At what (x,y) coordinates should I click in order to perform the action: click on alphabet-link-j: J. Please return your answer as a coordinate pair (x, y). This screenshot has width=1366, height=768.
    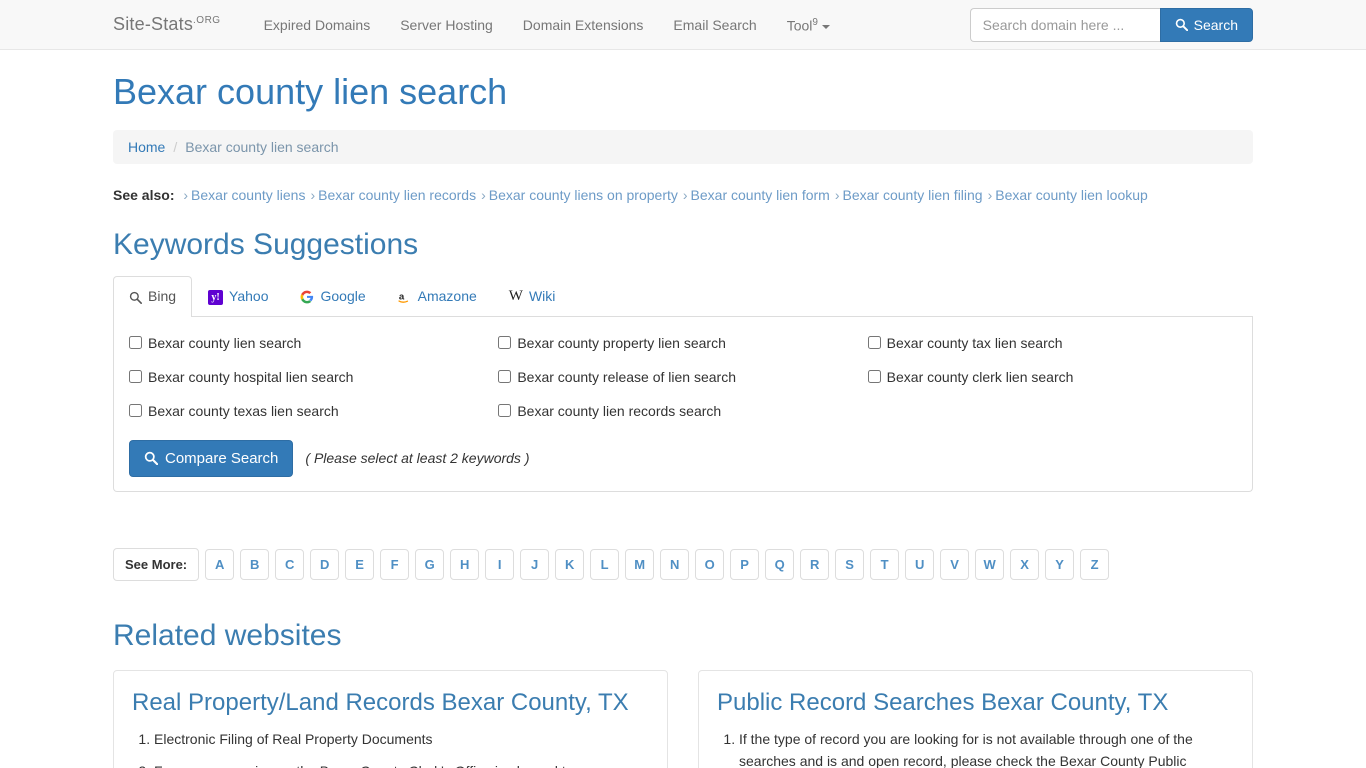
    Looking at the image, I should click on (535, 564).